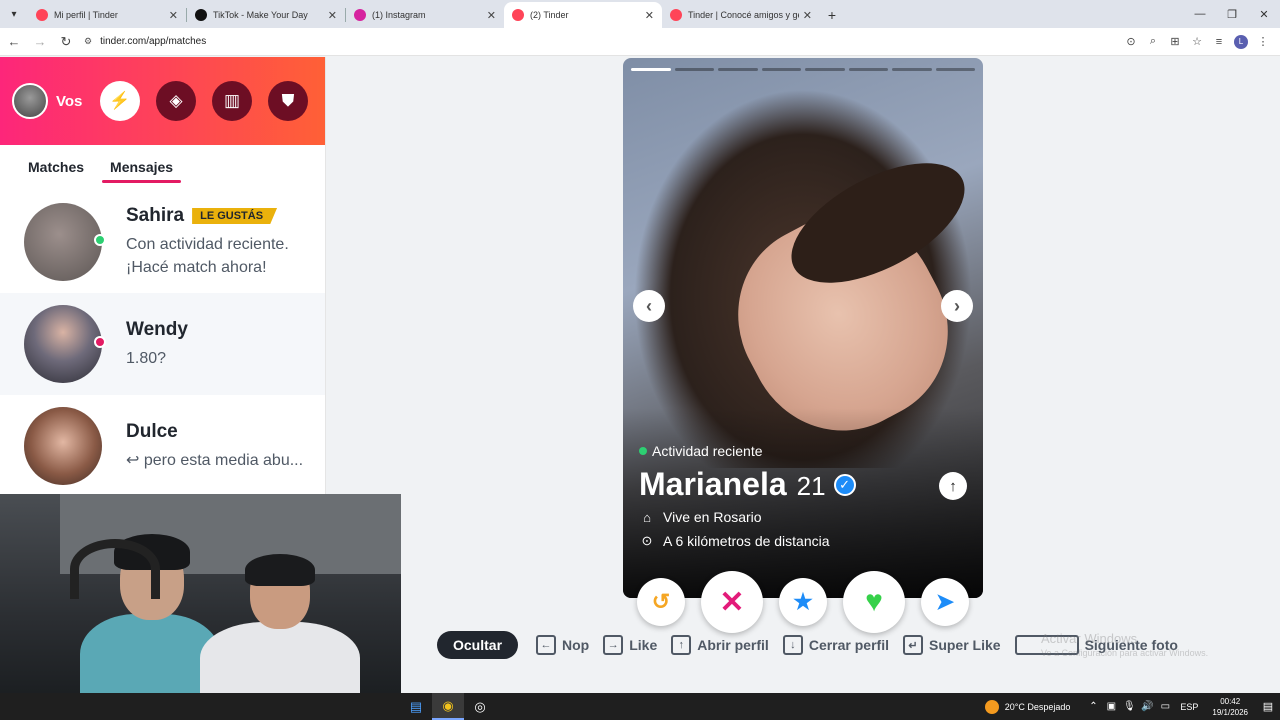 The height and width of the screenshot is (720, 1280). I want to click on language-indicator: ESP, so click(1189, 707).